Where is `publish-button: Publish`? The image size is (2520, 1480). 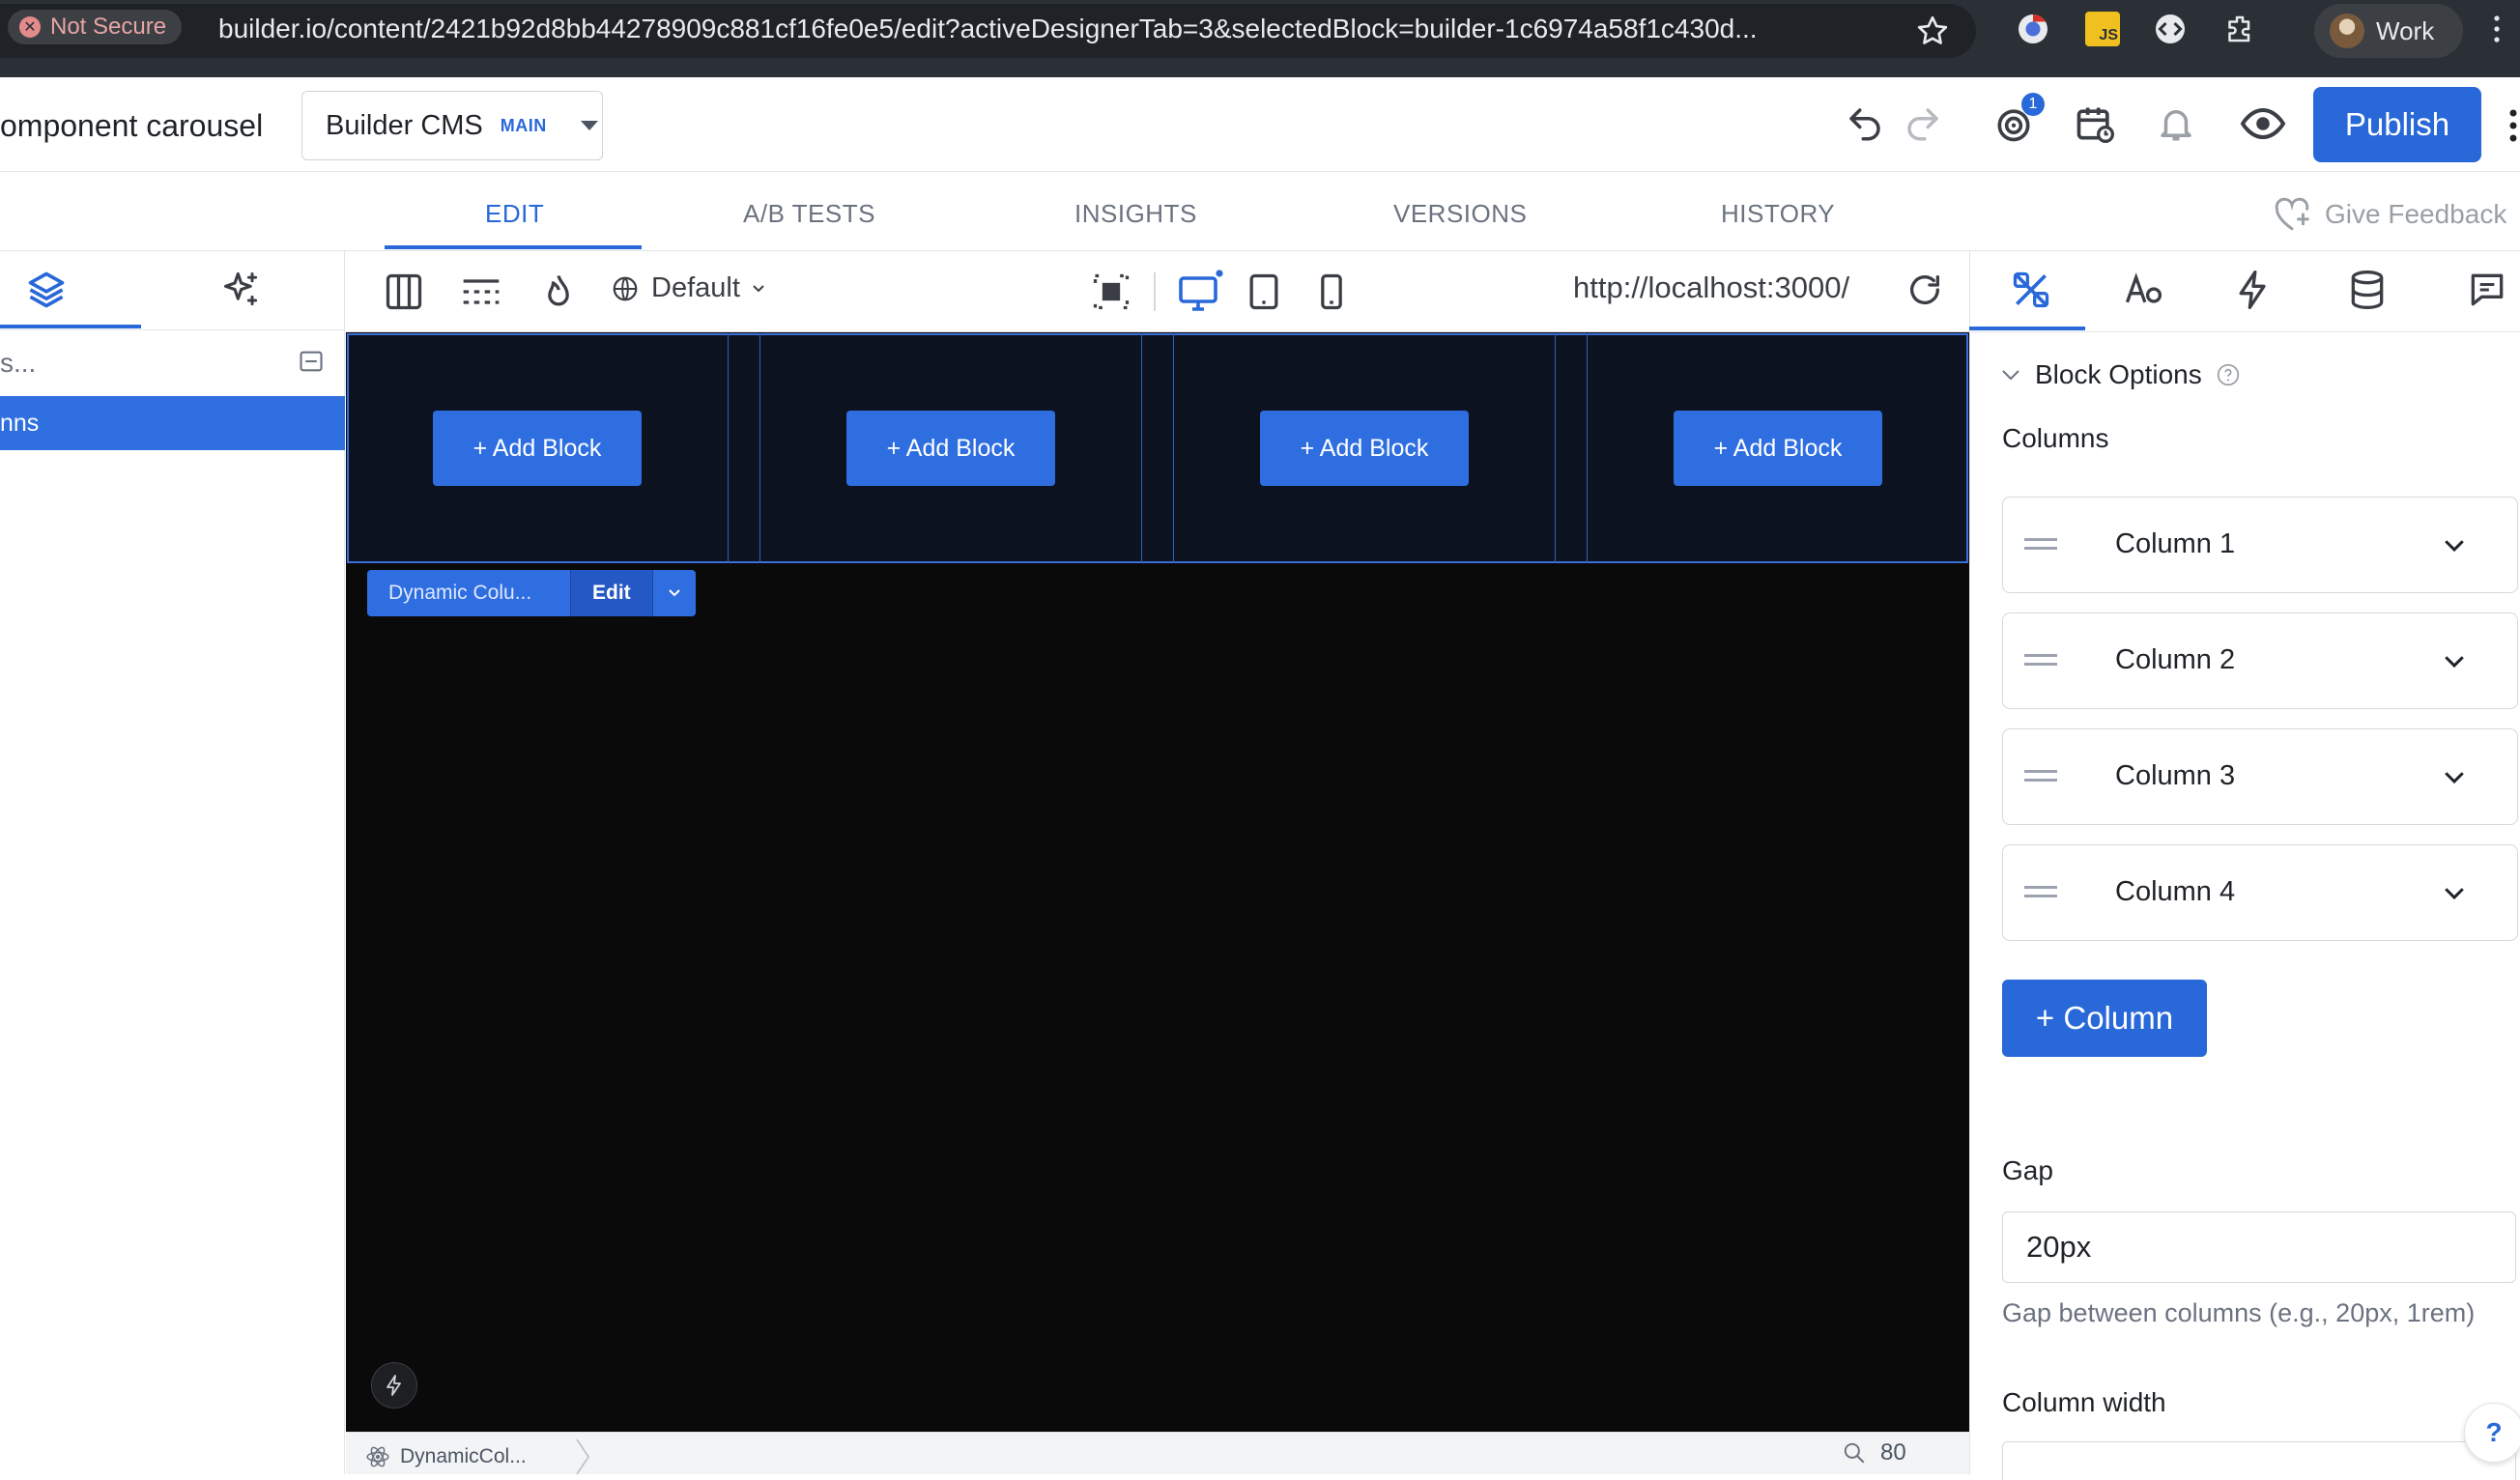
publish-button: Publish is located at coordinates (2397, 125).